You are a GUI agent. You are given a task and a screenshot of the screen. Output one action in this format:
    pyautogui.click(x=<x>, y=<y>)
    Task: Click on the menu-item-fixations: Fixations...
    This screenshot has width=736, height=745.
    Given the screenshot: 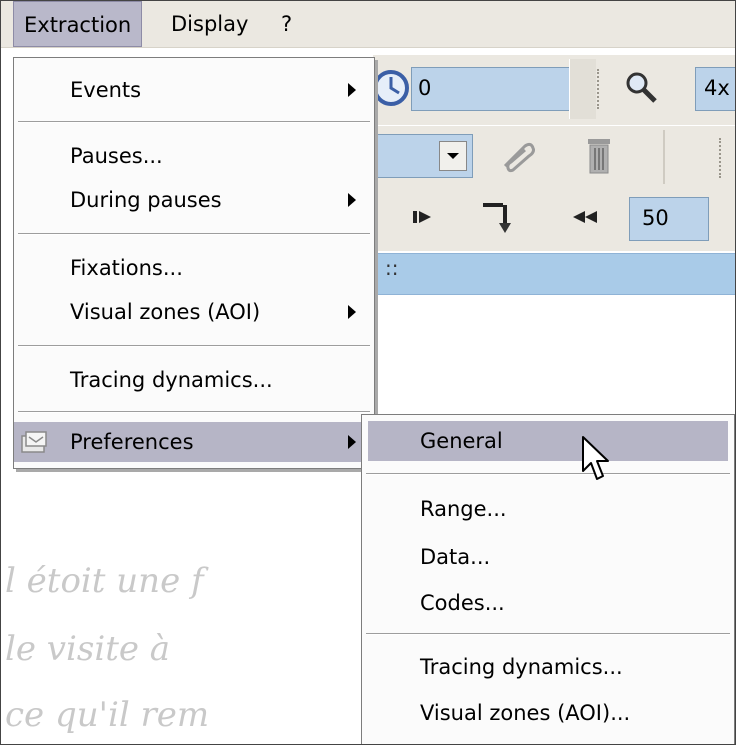 What is the action you would take?
    pyautogui.click(x=194, y=268)
    